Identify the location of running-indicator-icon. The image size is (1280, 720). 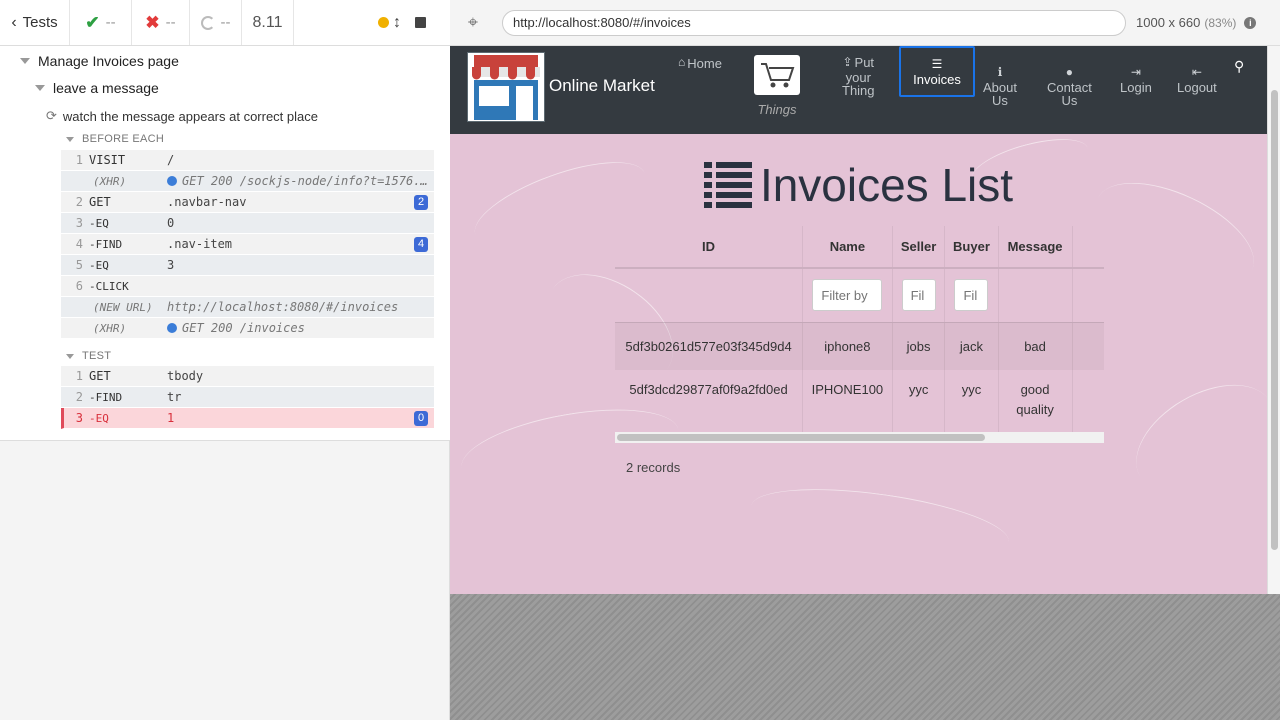
(383, 22).